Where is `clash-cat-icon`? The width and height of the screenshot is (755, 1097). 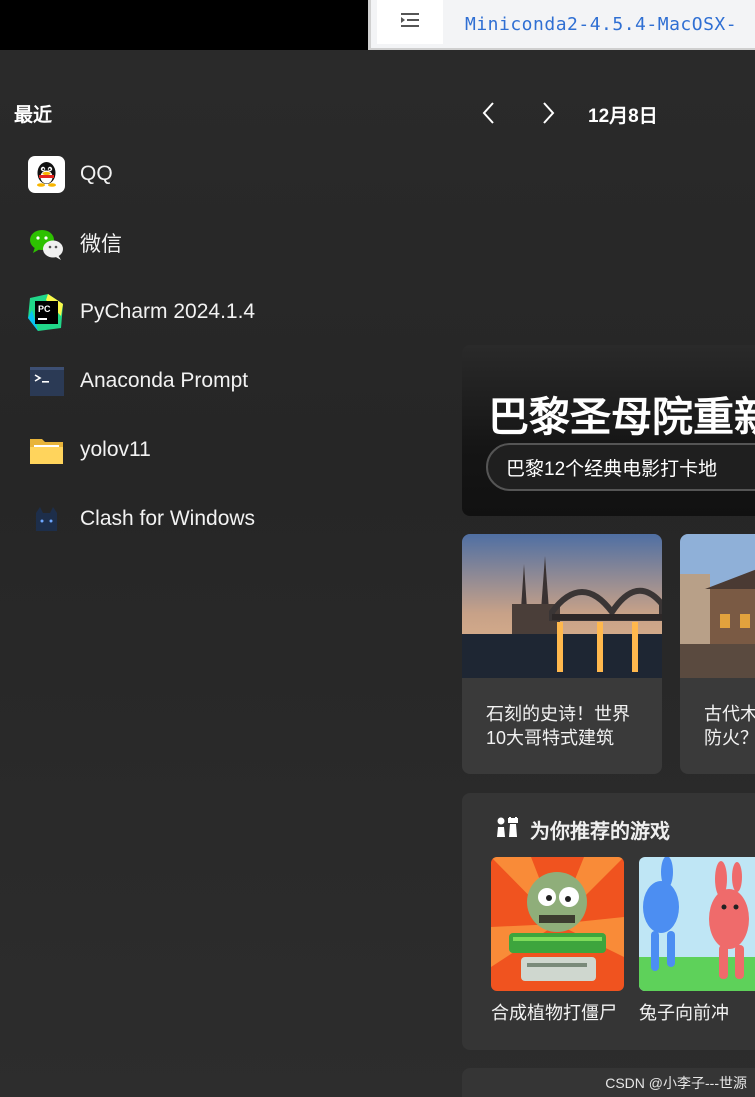 clash-cat-icon is located at coordinates (46, 519).